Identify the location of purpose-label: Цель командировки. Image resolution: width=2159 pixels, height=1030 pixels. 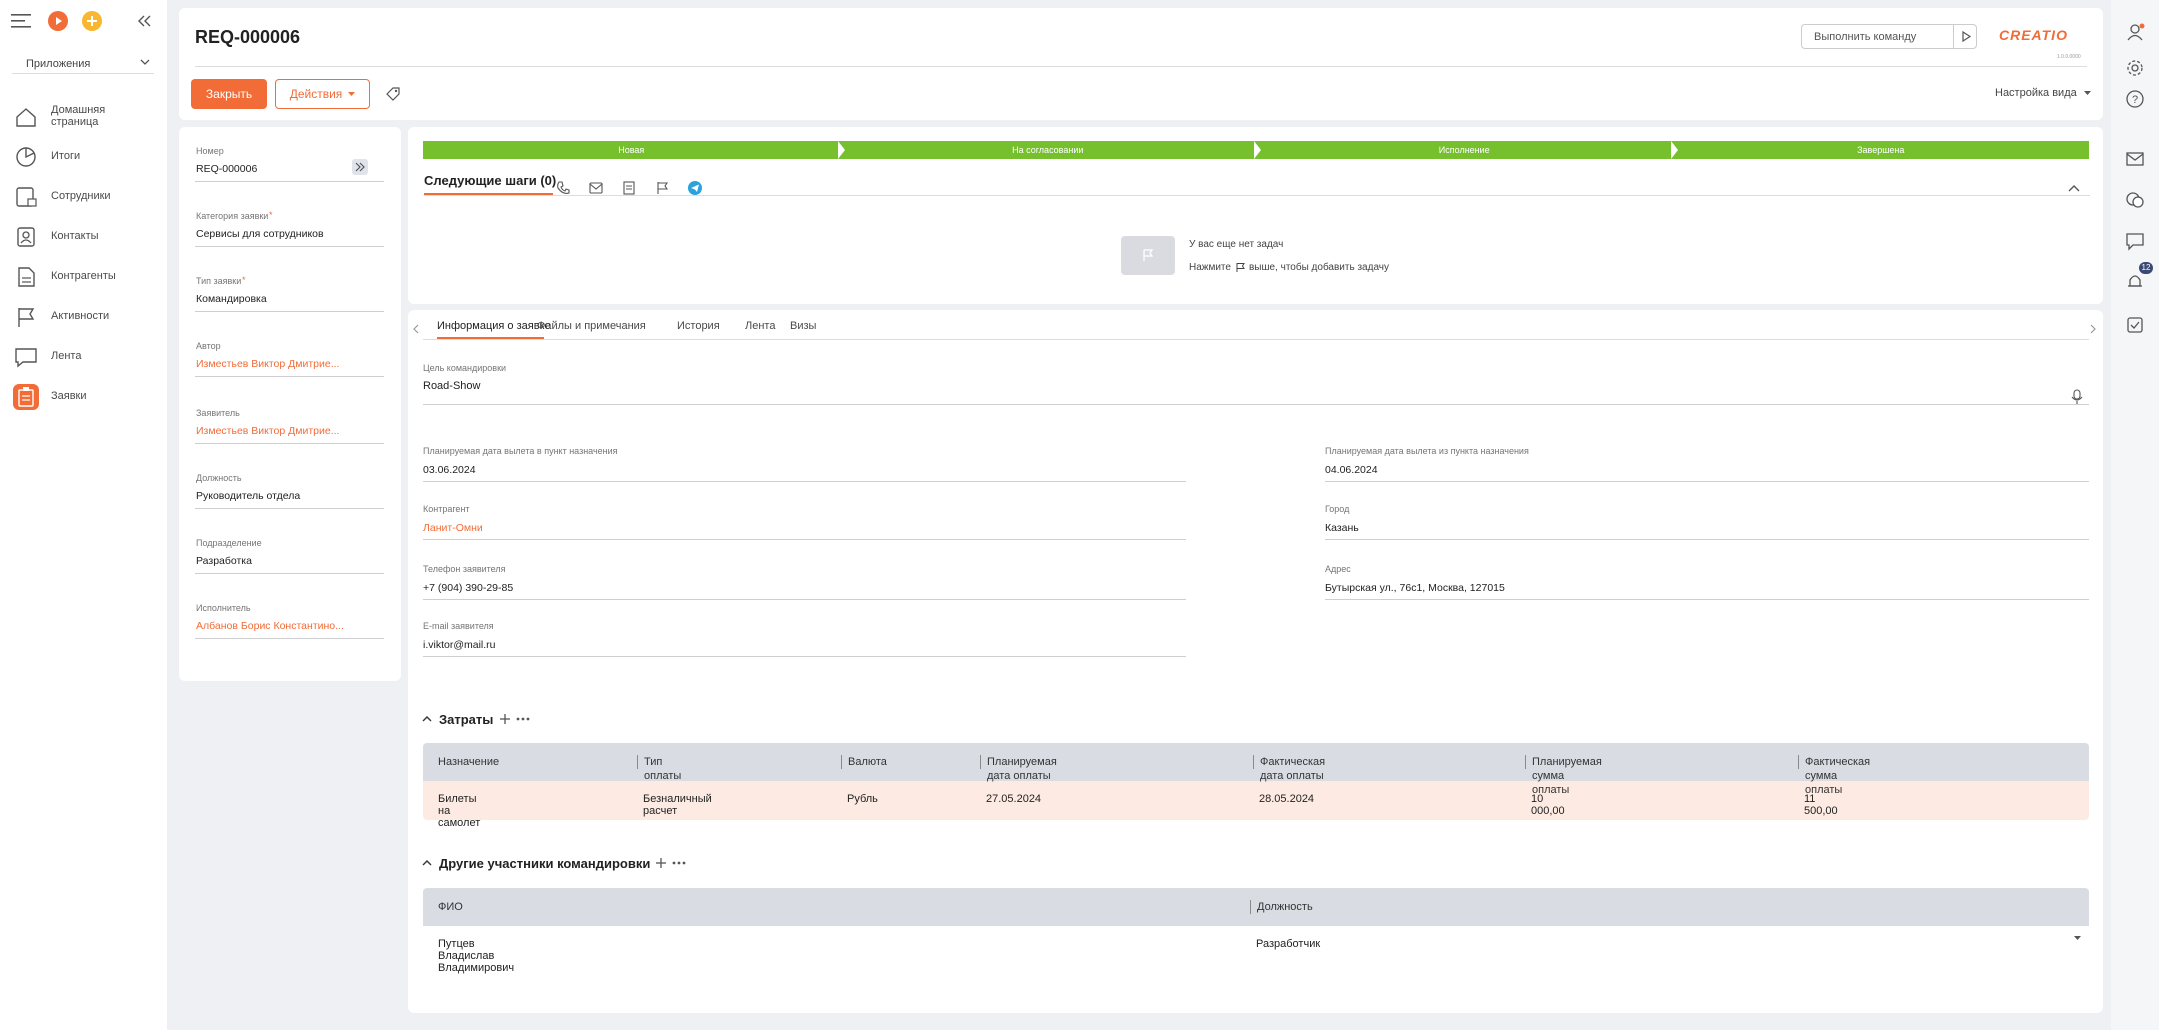
(465, 368).